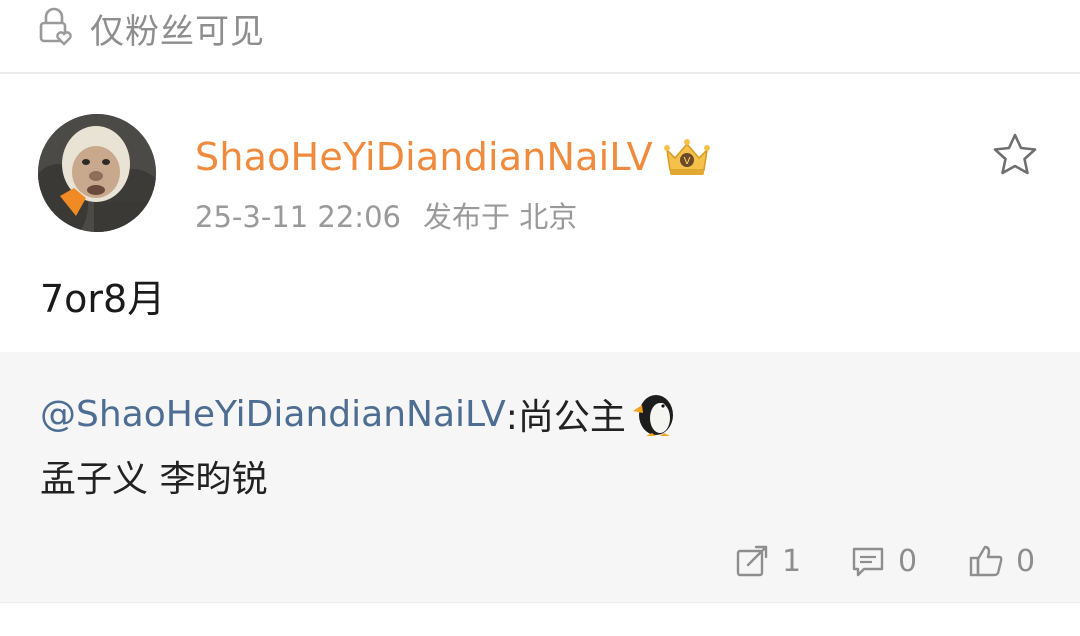 This screenshot has height=636, width=1080. I want to click on svg-text: V, so click(686, 161).